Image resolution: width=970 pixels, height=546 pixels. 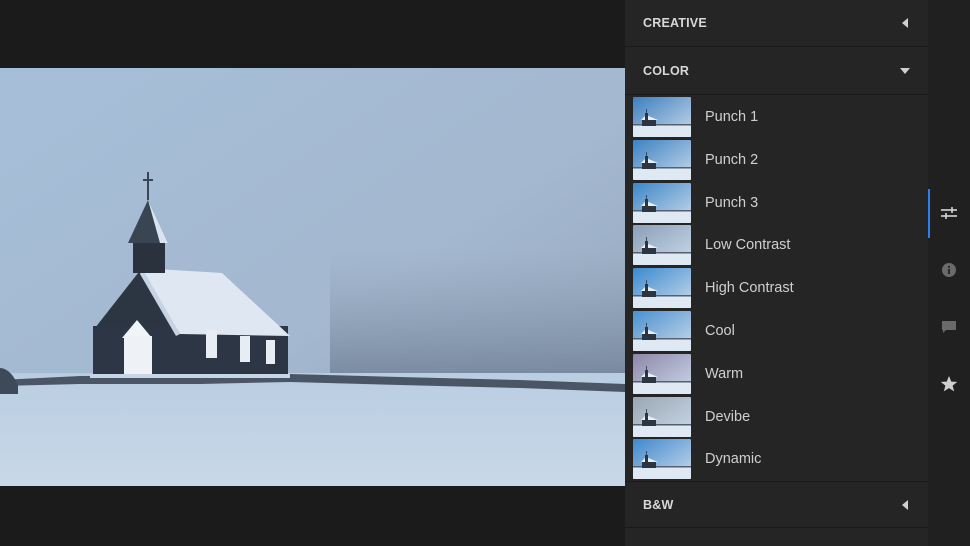 What do you see at coordinates (905, 71) in the screenshot?
I see `chevron-down-icon` at bounding box center [905, 71].